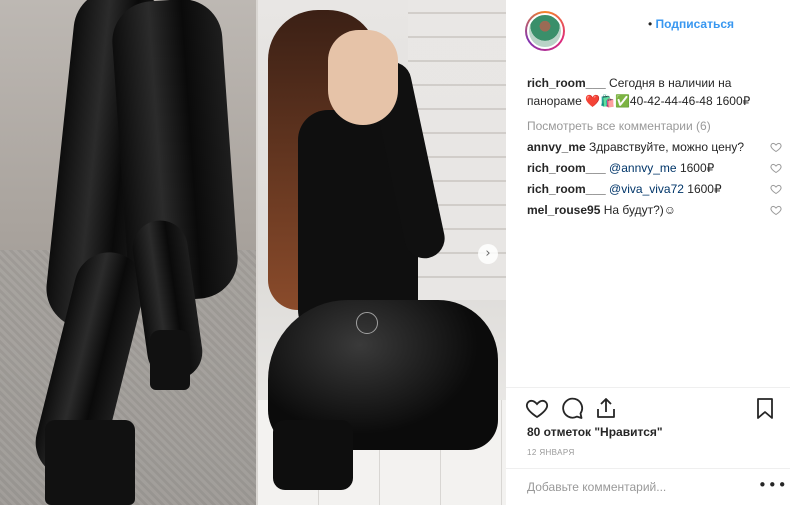  What do you see at coordinates (648, 408) in the screenshot?
I see `action-bar` at bounding box center [648, 408].